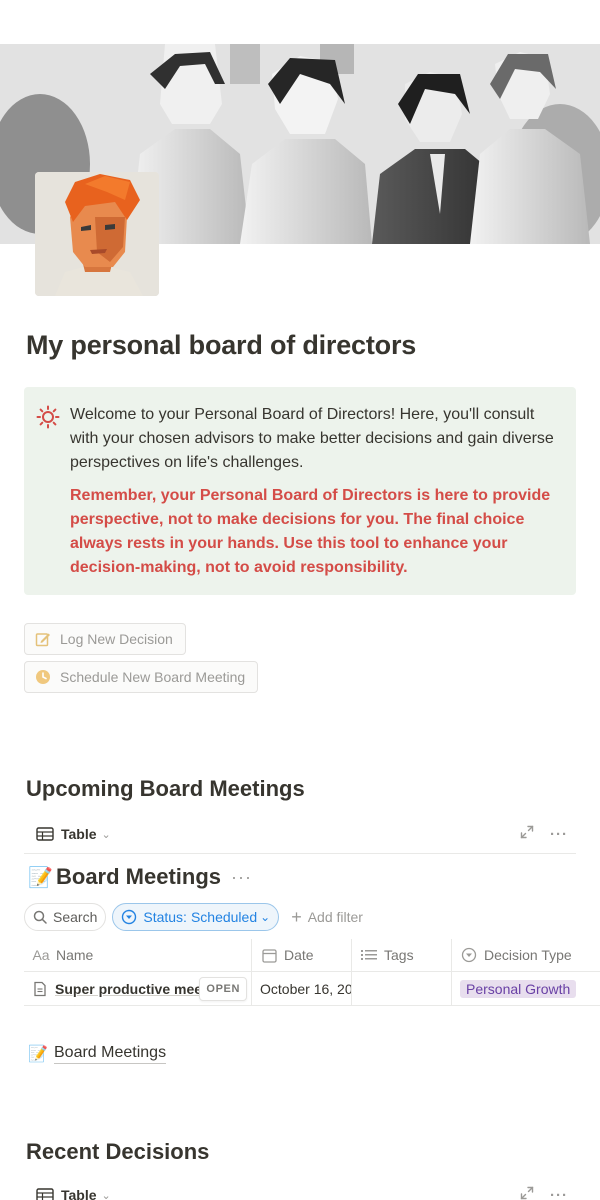 Image resolution: width=600 pixels, height=1200 pixels. What do you see at coordinates (165, 917) in the screenshot?
I see `status-filter-property: Status:` at bounding box center [165, 917].